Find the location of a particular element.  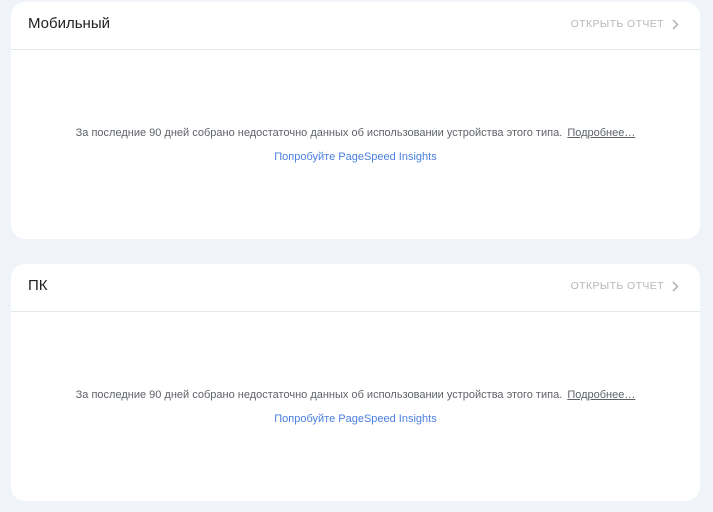

card-title: Мобильный is located at coordinates (69, 23).